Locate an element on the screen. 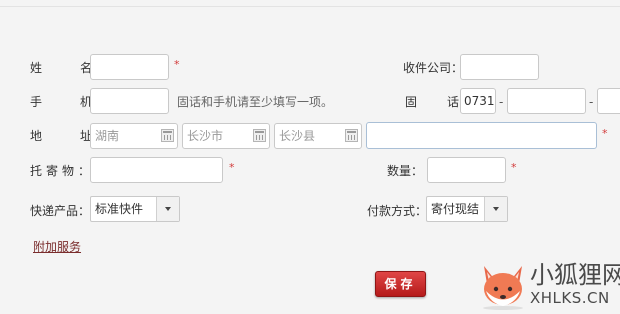  mobile-hint: 固话和手机请至少填写一项。 is located at coordinates (255, 102).